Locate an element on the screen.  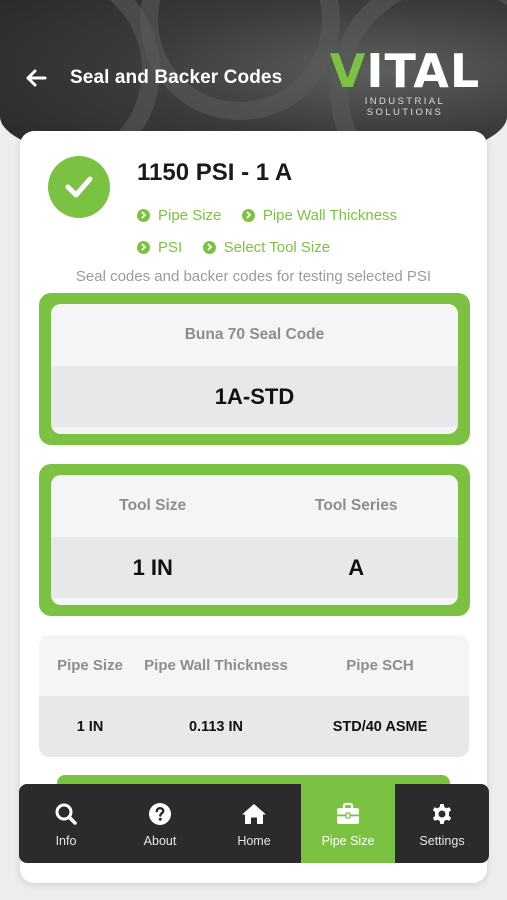
tab-home: Home is located at coordinates (254, 823).